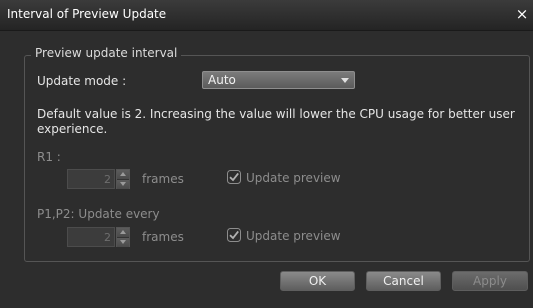 This screenshot has height=308, width=533. What do you see at coordinates (490, 281) in the screenshot?
I see `apply-button: Apply` at bounding box center [490, 281].